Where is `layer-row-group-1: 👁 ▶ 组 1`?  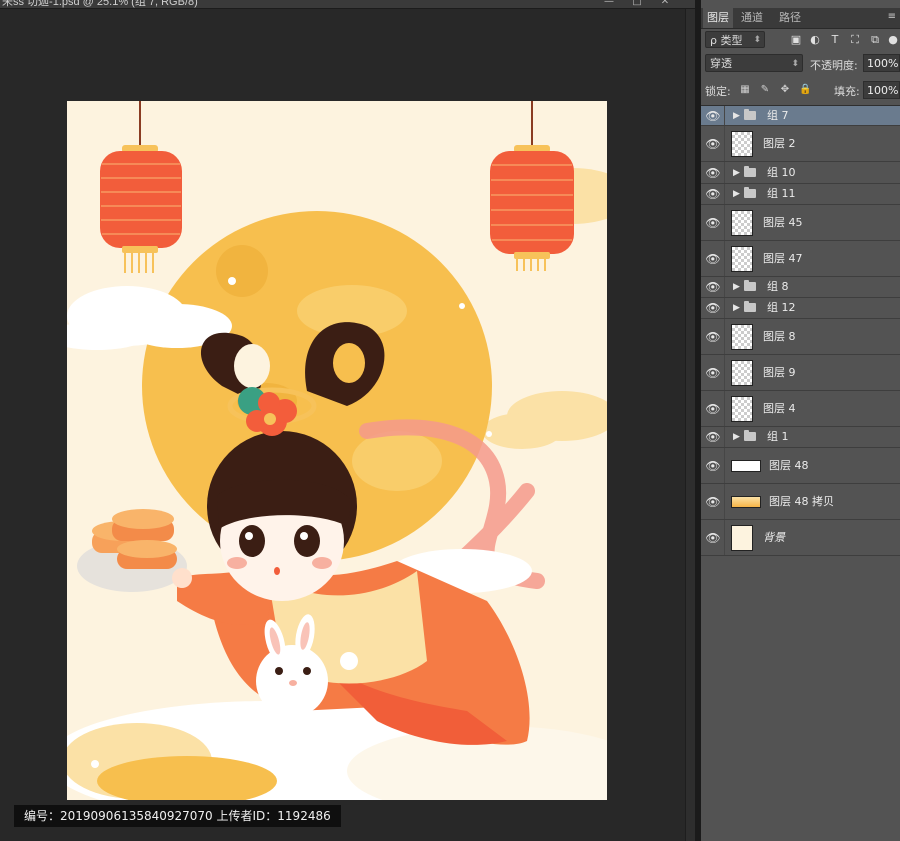
layer-row-group-1: 👁 ▶ 组 1 is located at coordinates (800, 437).